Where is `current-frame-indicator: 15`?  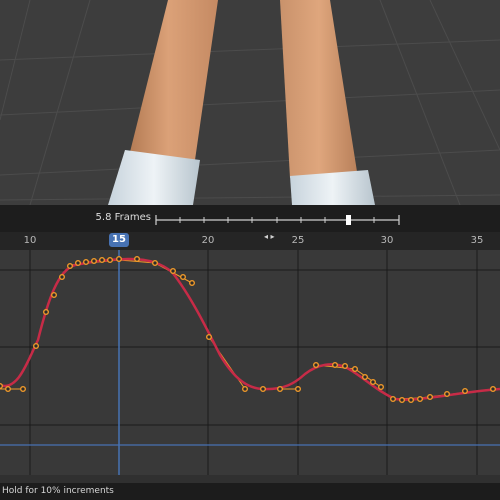 current-frame-indicator: 15 is located at coordinates (119, 240).